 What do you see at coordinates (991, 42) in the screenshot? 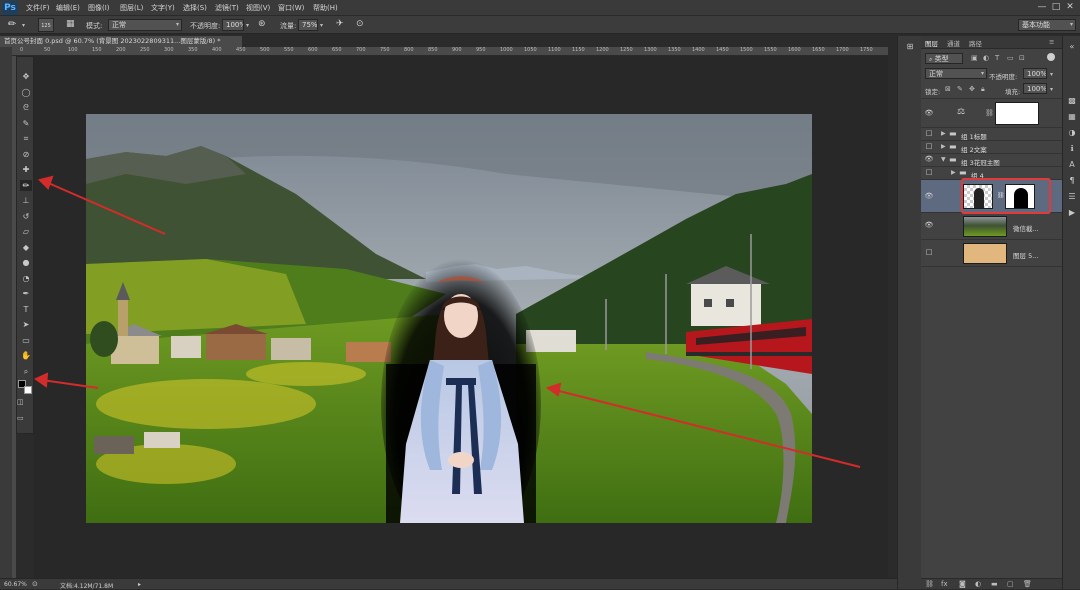
I see `panel-tab-bar: 图层 通道 路径 ≡` at bounding box center [991, 42].